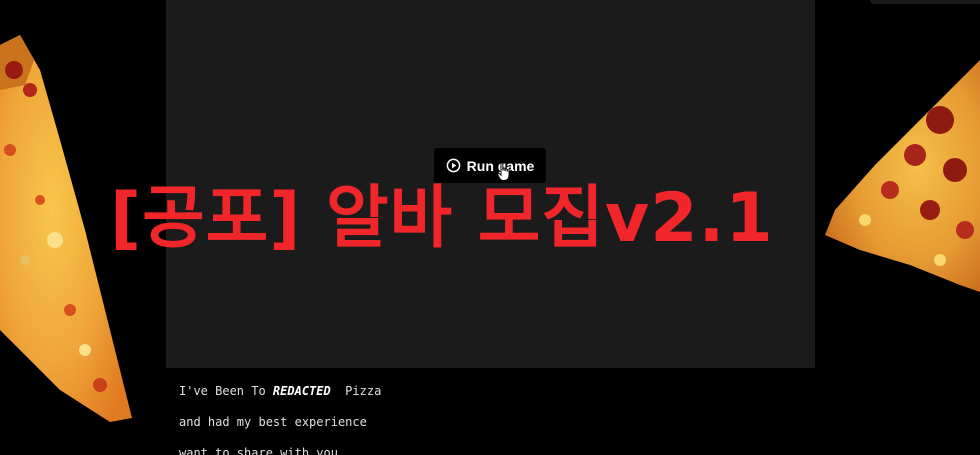  I want to click on play-circle-icon, so click(453, 165).